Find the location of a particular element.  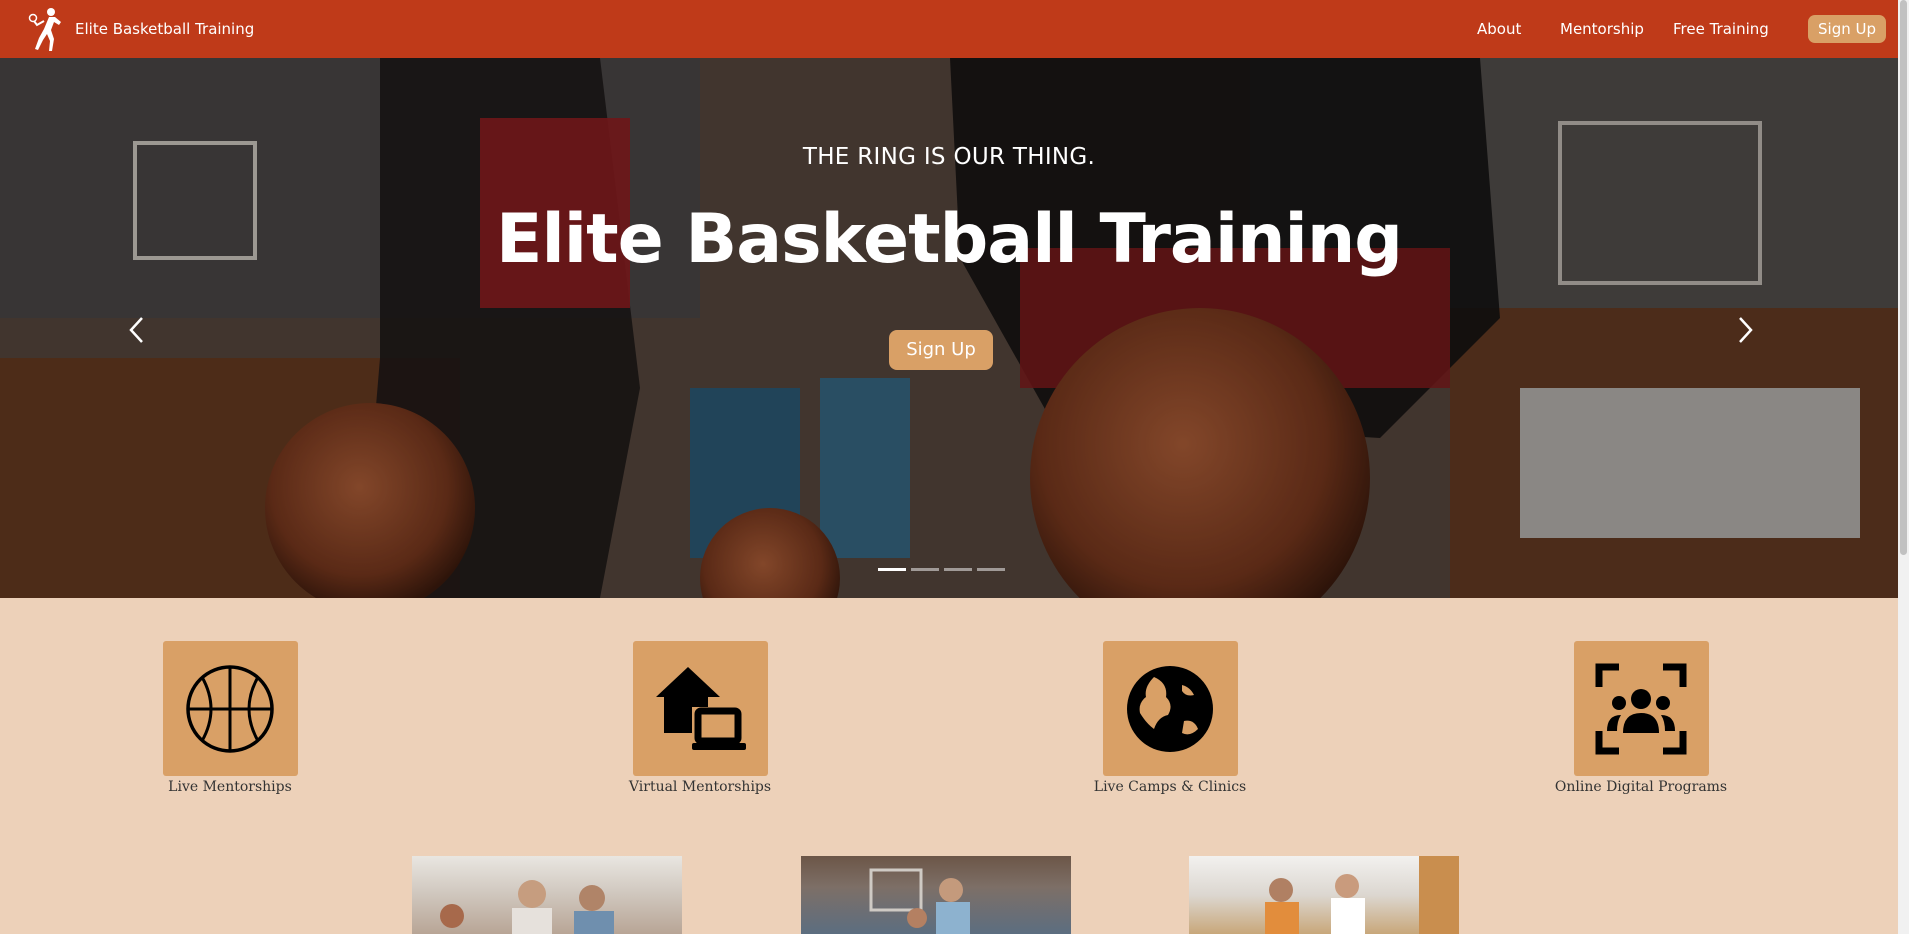

nav-about-link: About is located at coordinates (1499, 29).